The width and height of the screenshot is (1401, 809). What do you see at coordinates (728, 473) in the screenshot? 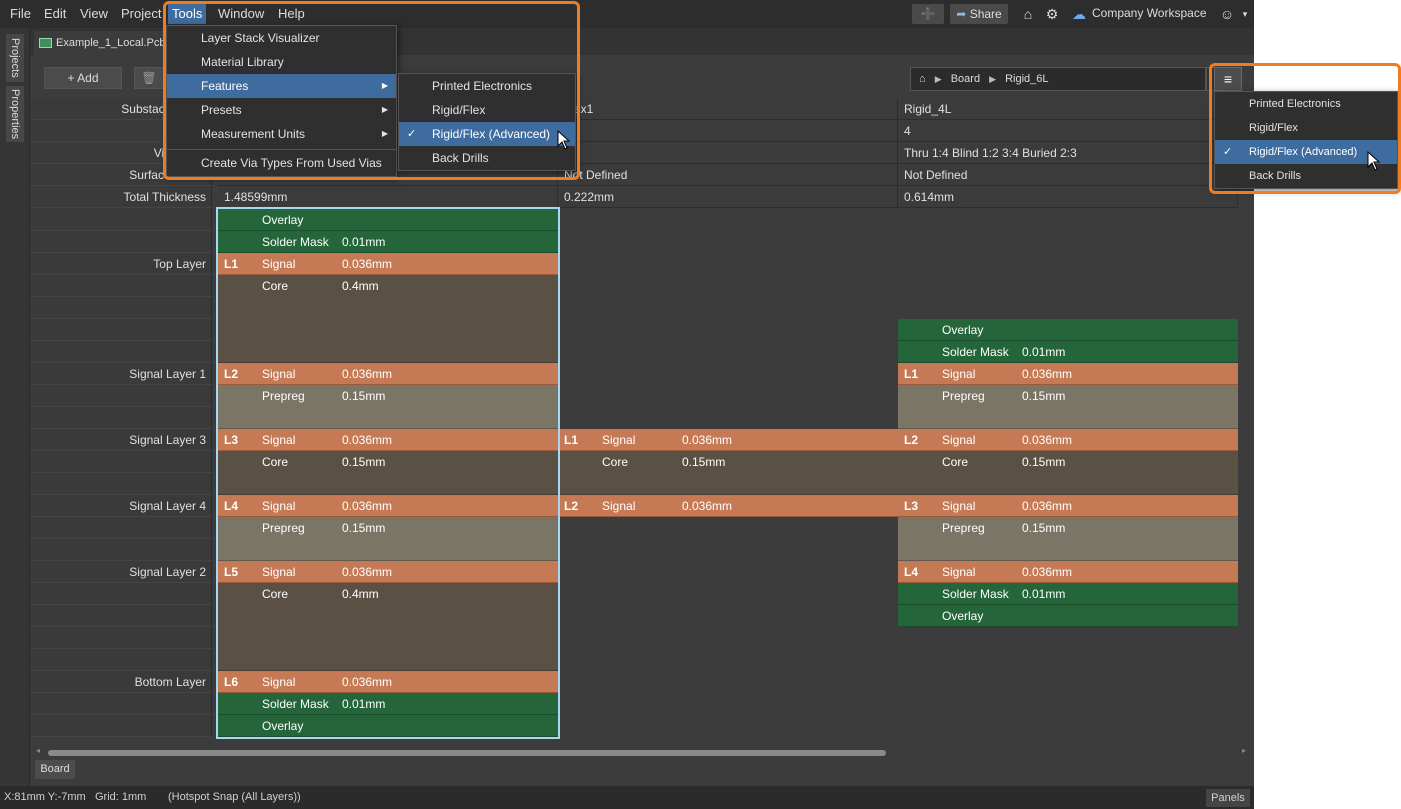
I see `flex1-layer-core: Core 0.15mm` at bounding box center [728, 473].